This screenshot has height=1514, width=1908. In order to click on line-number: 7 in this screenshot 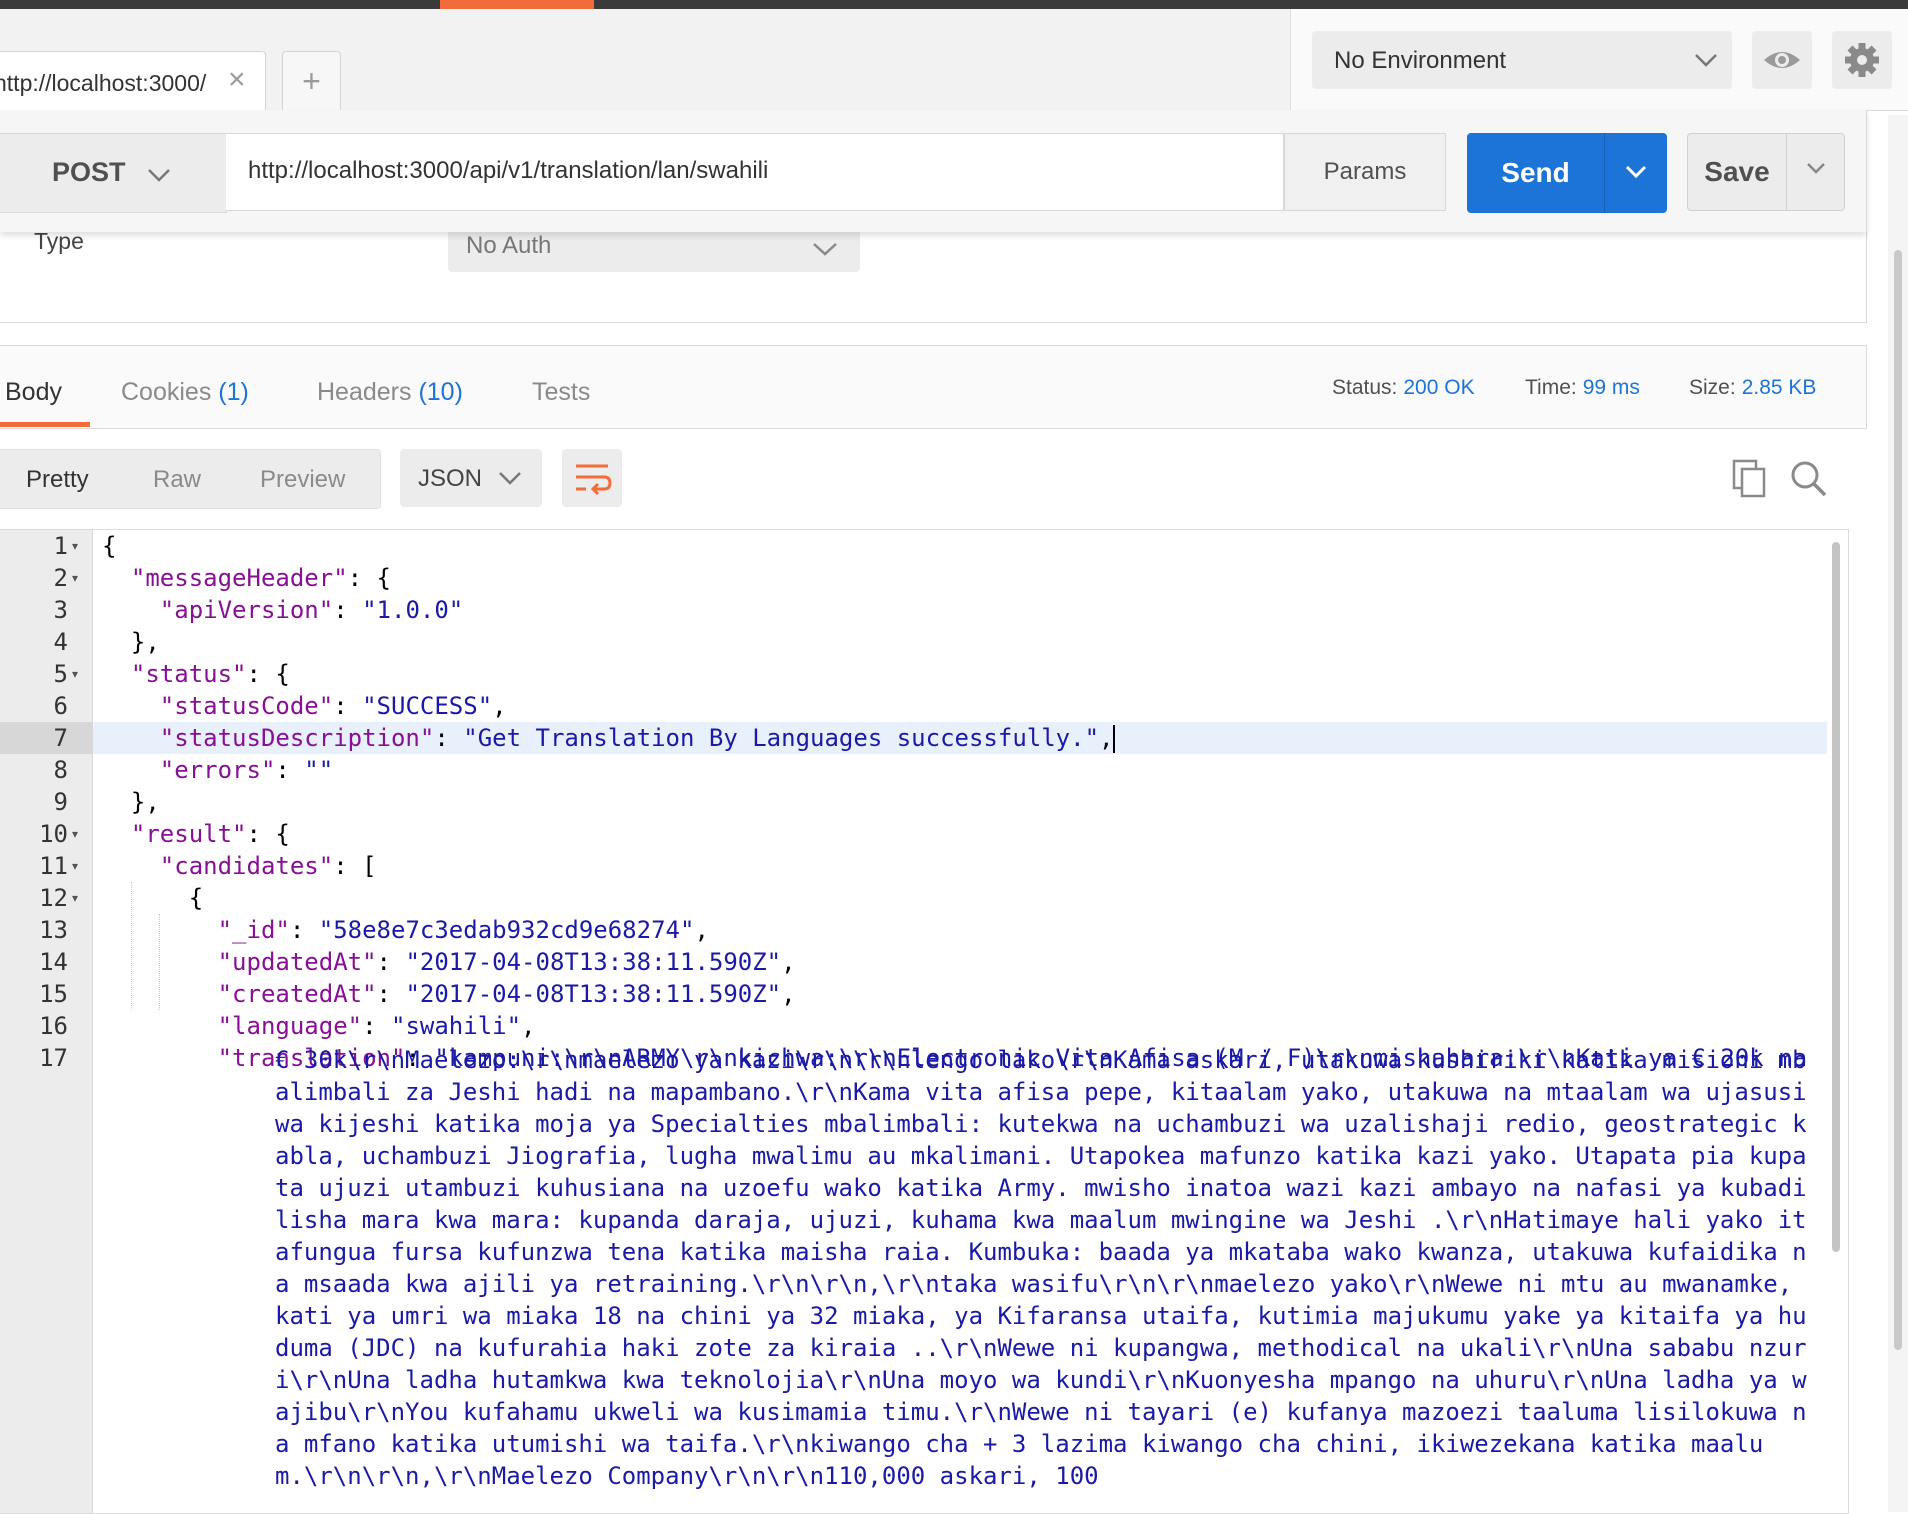, I will do `click(60, 738)`.